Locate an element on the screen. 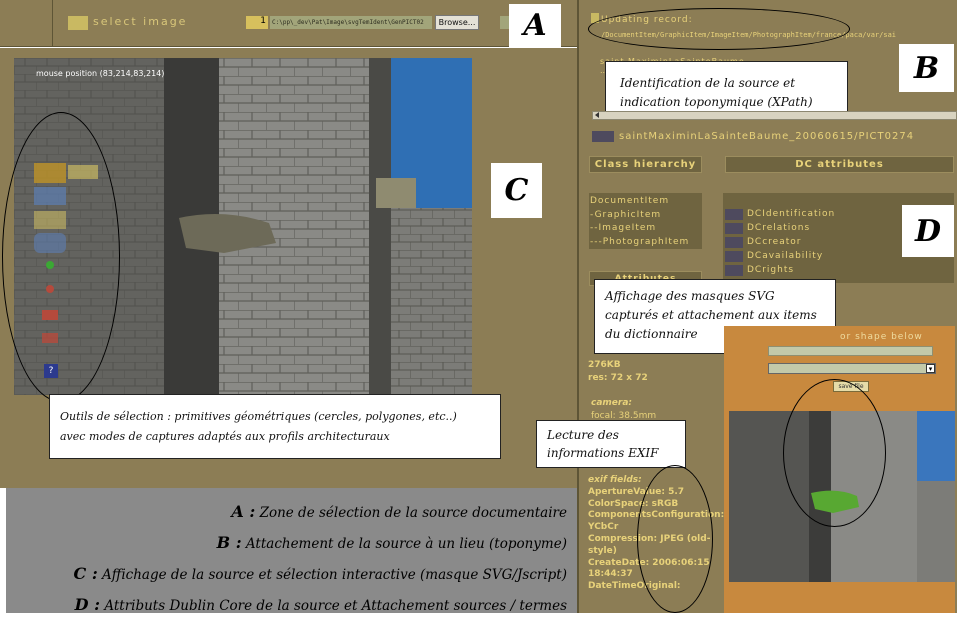 Image resolution: width=957 pixels, height=621 pixels. panel-splitter is located at coordinates (774, 115).